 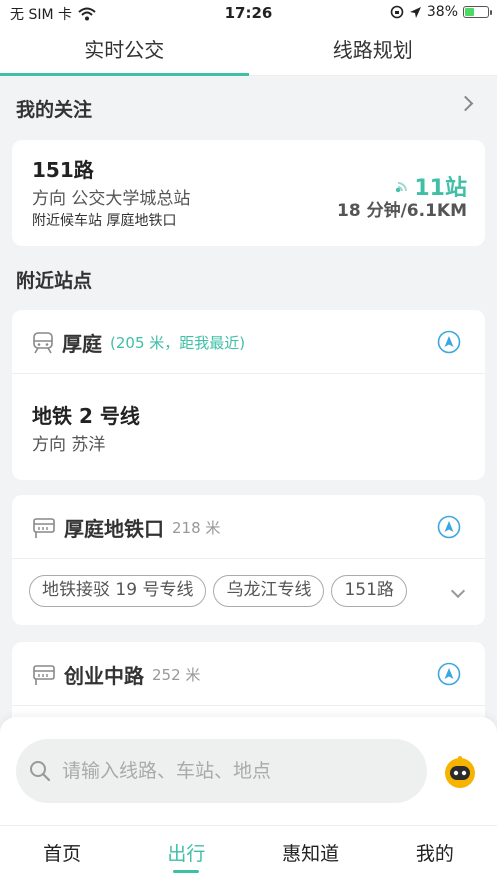 What do you see at coordinates (178, 343) in the screenshot?
I see `station-distance: (205 米，距我最近)` at bounding box center [178, 343].